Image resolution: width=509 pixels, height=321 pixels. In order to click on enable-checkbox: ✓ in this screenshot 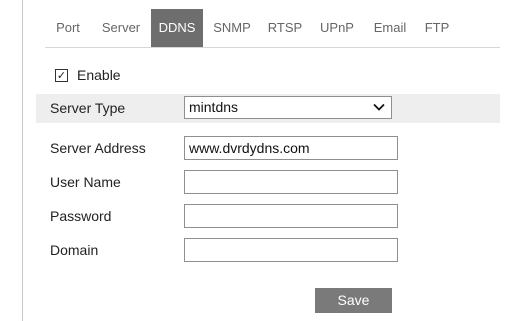, I will do `click(61, 75)`.